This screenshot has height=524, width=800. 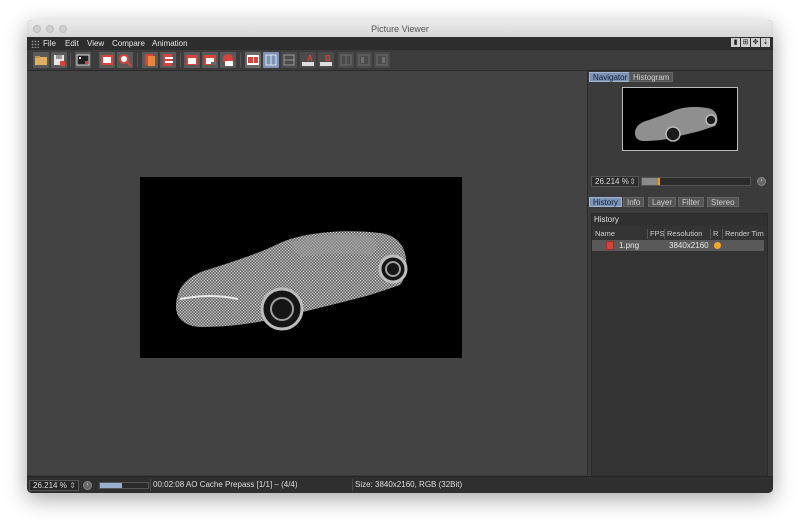 I want to click on tab-stereo: Stereo, so click(x=723, y=202).